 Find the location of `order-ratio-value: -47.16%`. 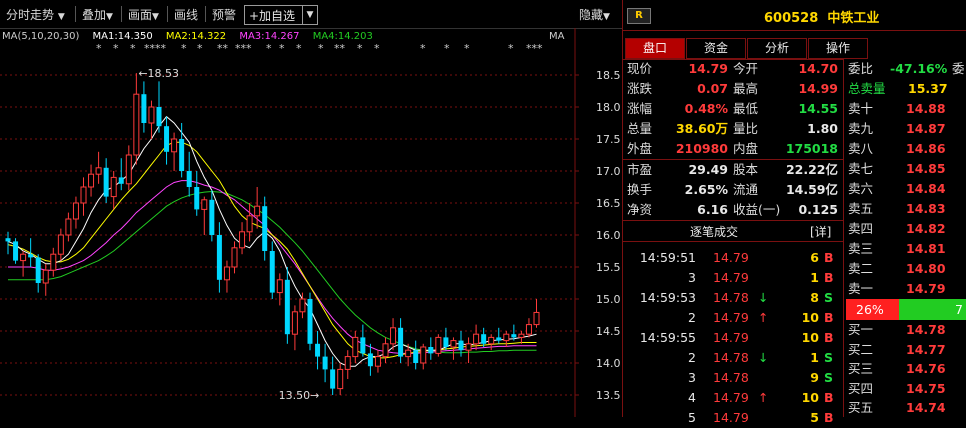

order-ratio-value: -47.16% is located at coordinates (919, 68).